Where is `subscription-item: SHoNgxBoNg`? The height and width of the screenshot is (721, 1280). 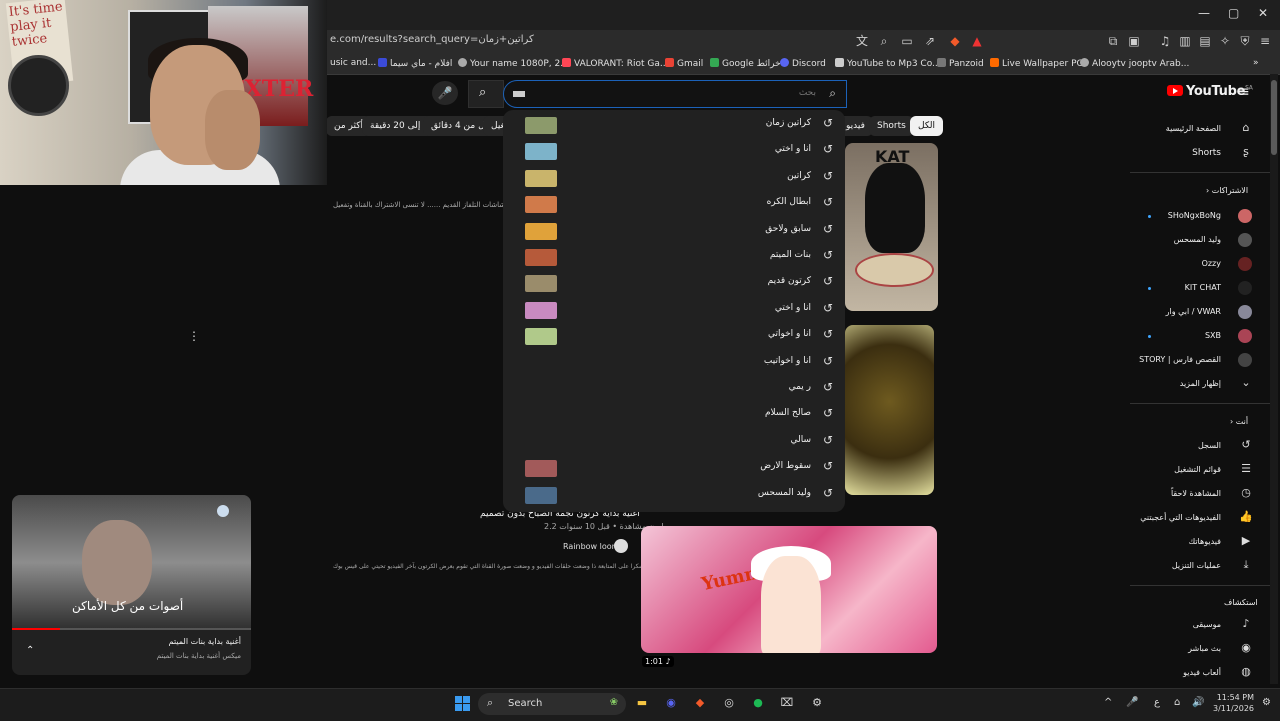 subscription-item: SHoNgxBoNg is located at coordinates (1194, 215).